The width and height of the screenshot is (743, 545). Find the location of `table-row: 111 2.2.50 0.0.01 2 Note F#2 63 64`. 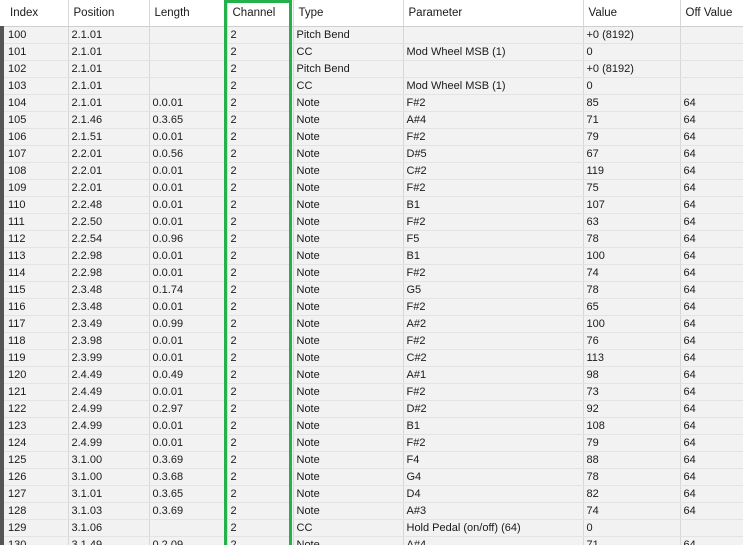

table-row: 111 2.2.50 0.0.01 2 Note F#2 63 64 is located at coordinates (371, 222).